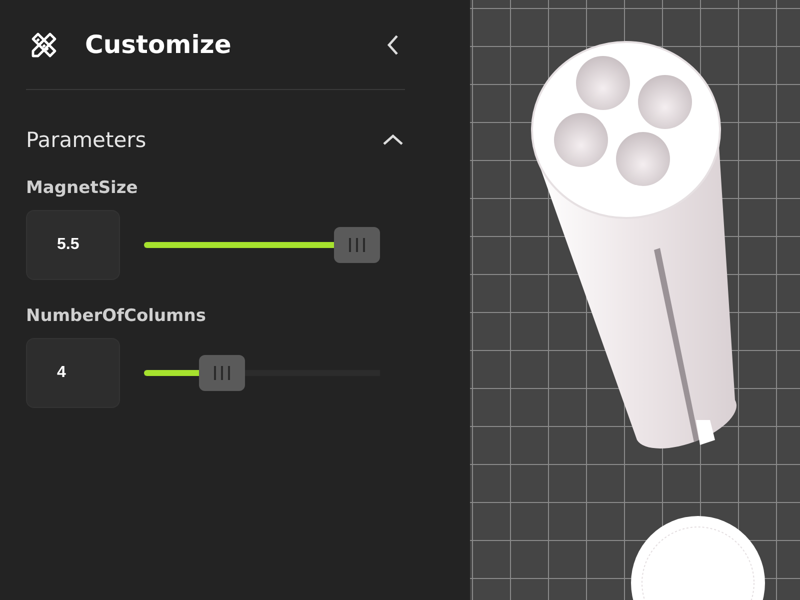 This screenshot has width=800, height=600. What do you see at coordinates (116, 316) in the screenshot?
I see `parameter-label: NumberOfColumns` at bounding box center [116, 316].